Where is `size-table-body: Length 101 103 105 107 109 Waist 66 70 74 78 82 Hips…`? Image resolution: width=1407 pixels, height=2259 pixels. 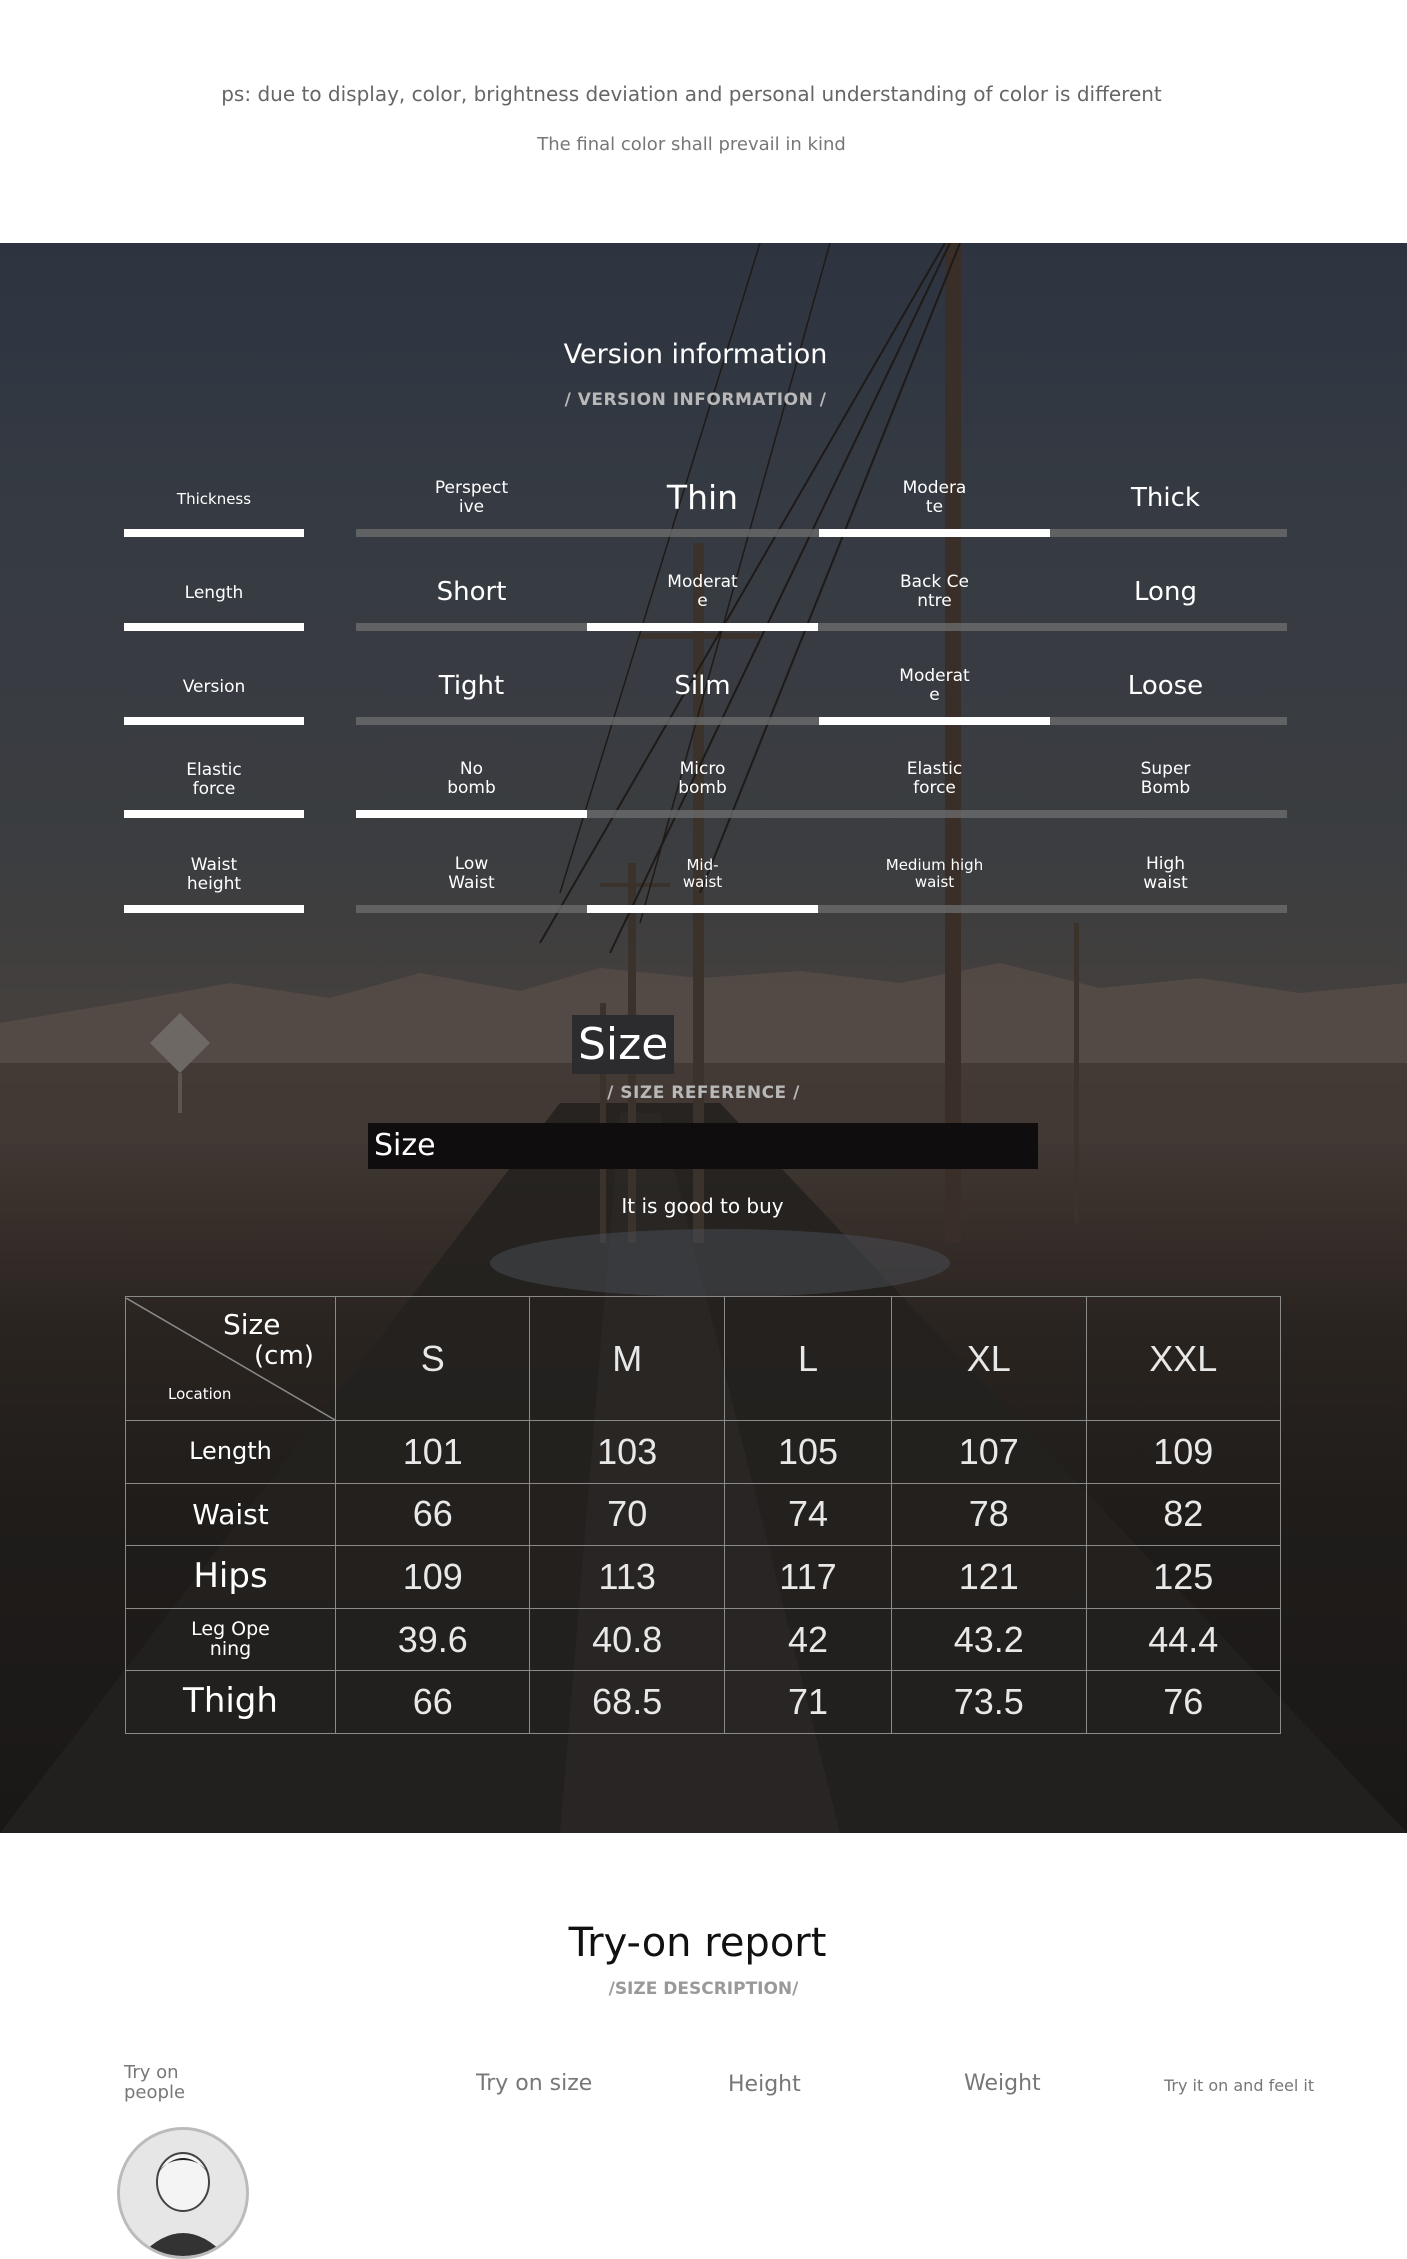
size-table-body: Length 101 103 105 107 109 Waist 66 70 74 78 82 Hips… is located at coordinates (703, 1577).